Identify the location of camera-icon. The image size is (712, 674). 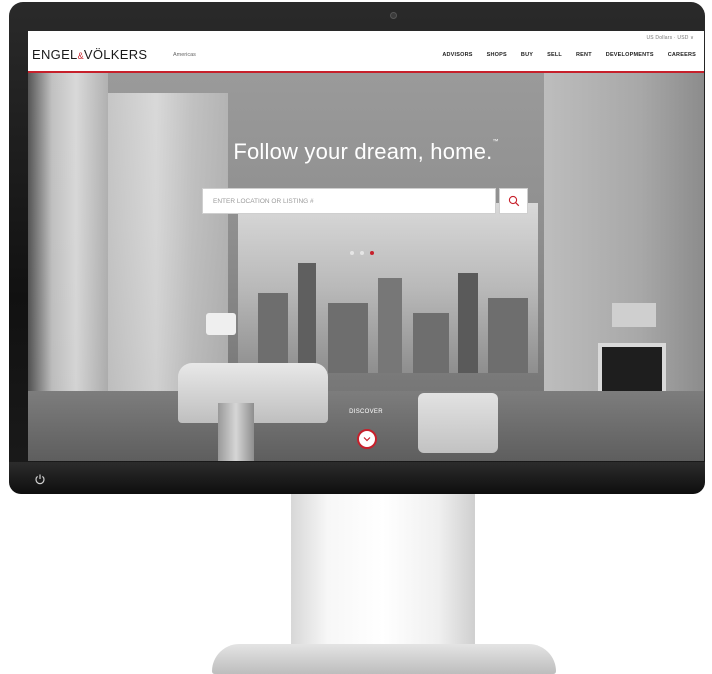
(393, 15).